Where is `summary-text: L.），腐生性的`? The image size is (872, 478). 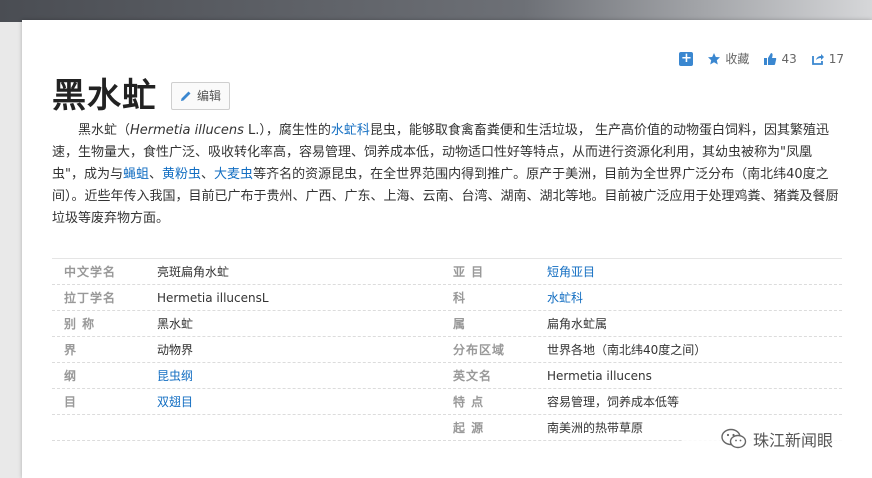
summary-text: L.），腐生性的 is located at coordinates (287, 130).